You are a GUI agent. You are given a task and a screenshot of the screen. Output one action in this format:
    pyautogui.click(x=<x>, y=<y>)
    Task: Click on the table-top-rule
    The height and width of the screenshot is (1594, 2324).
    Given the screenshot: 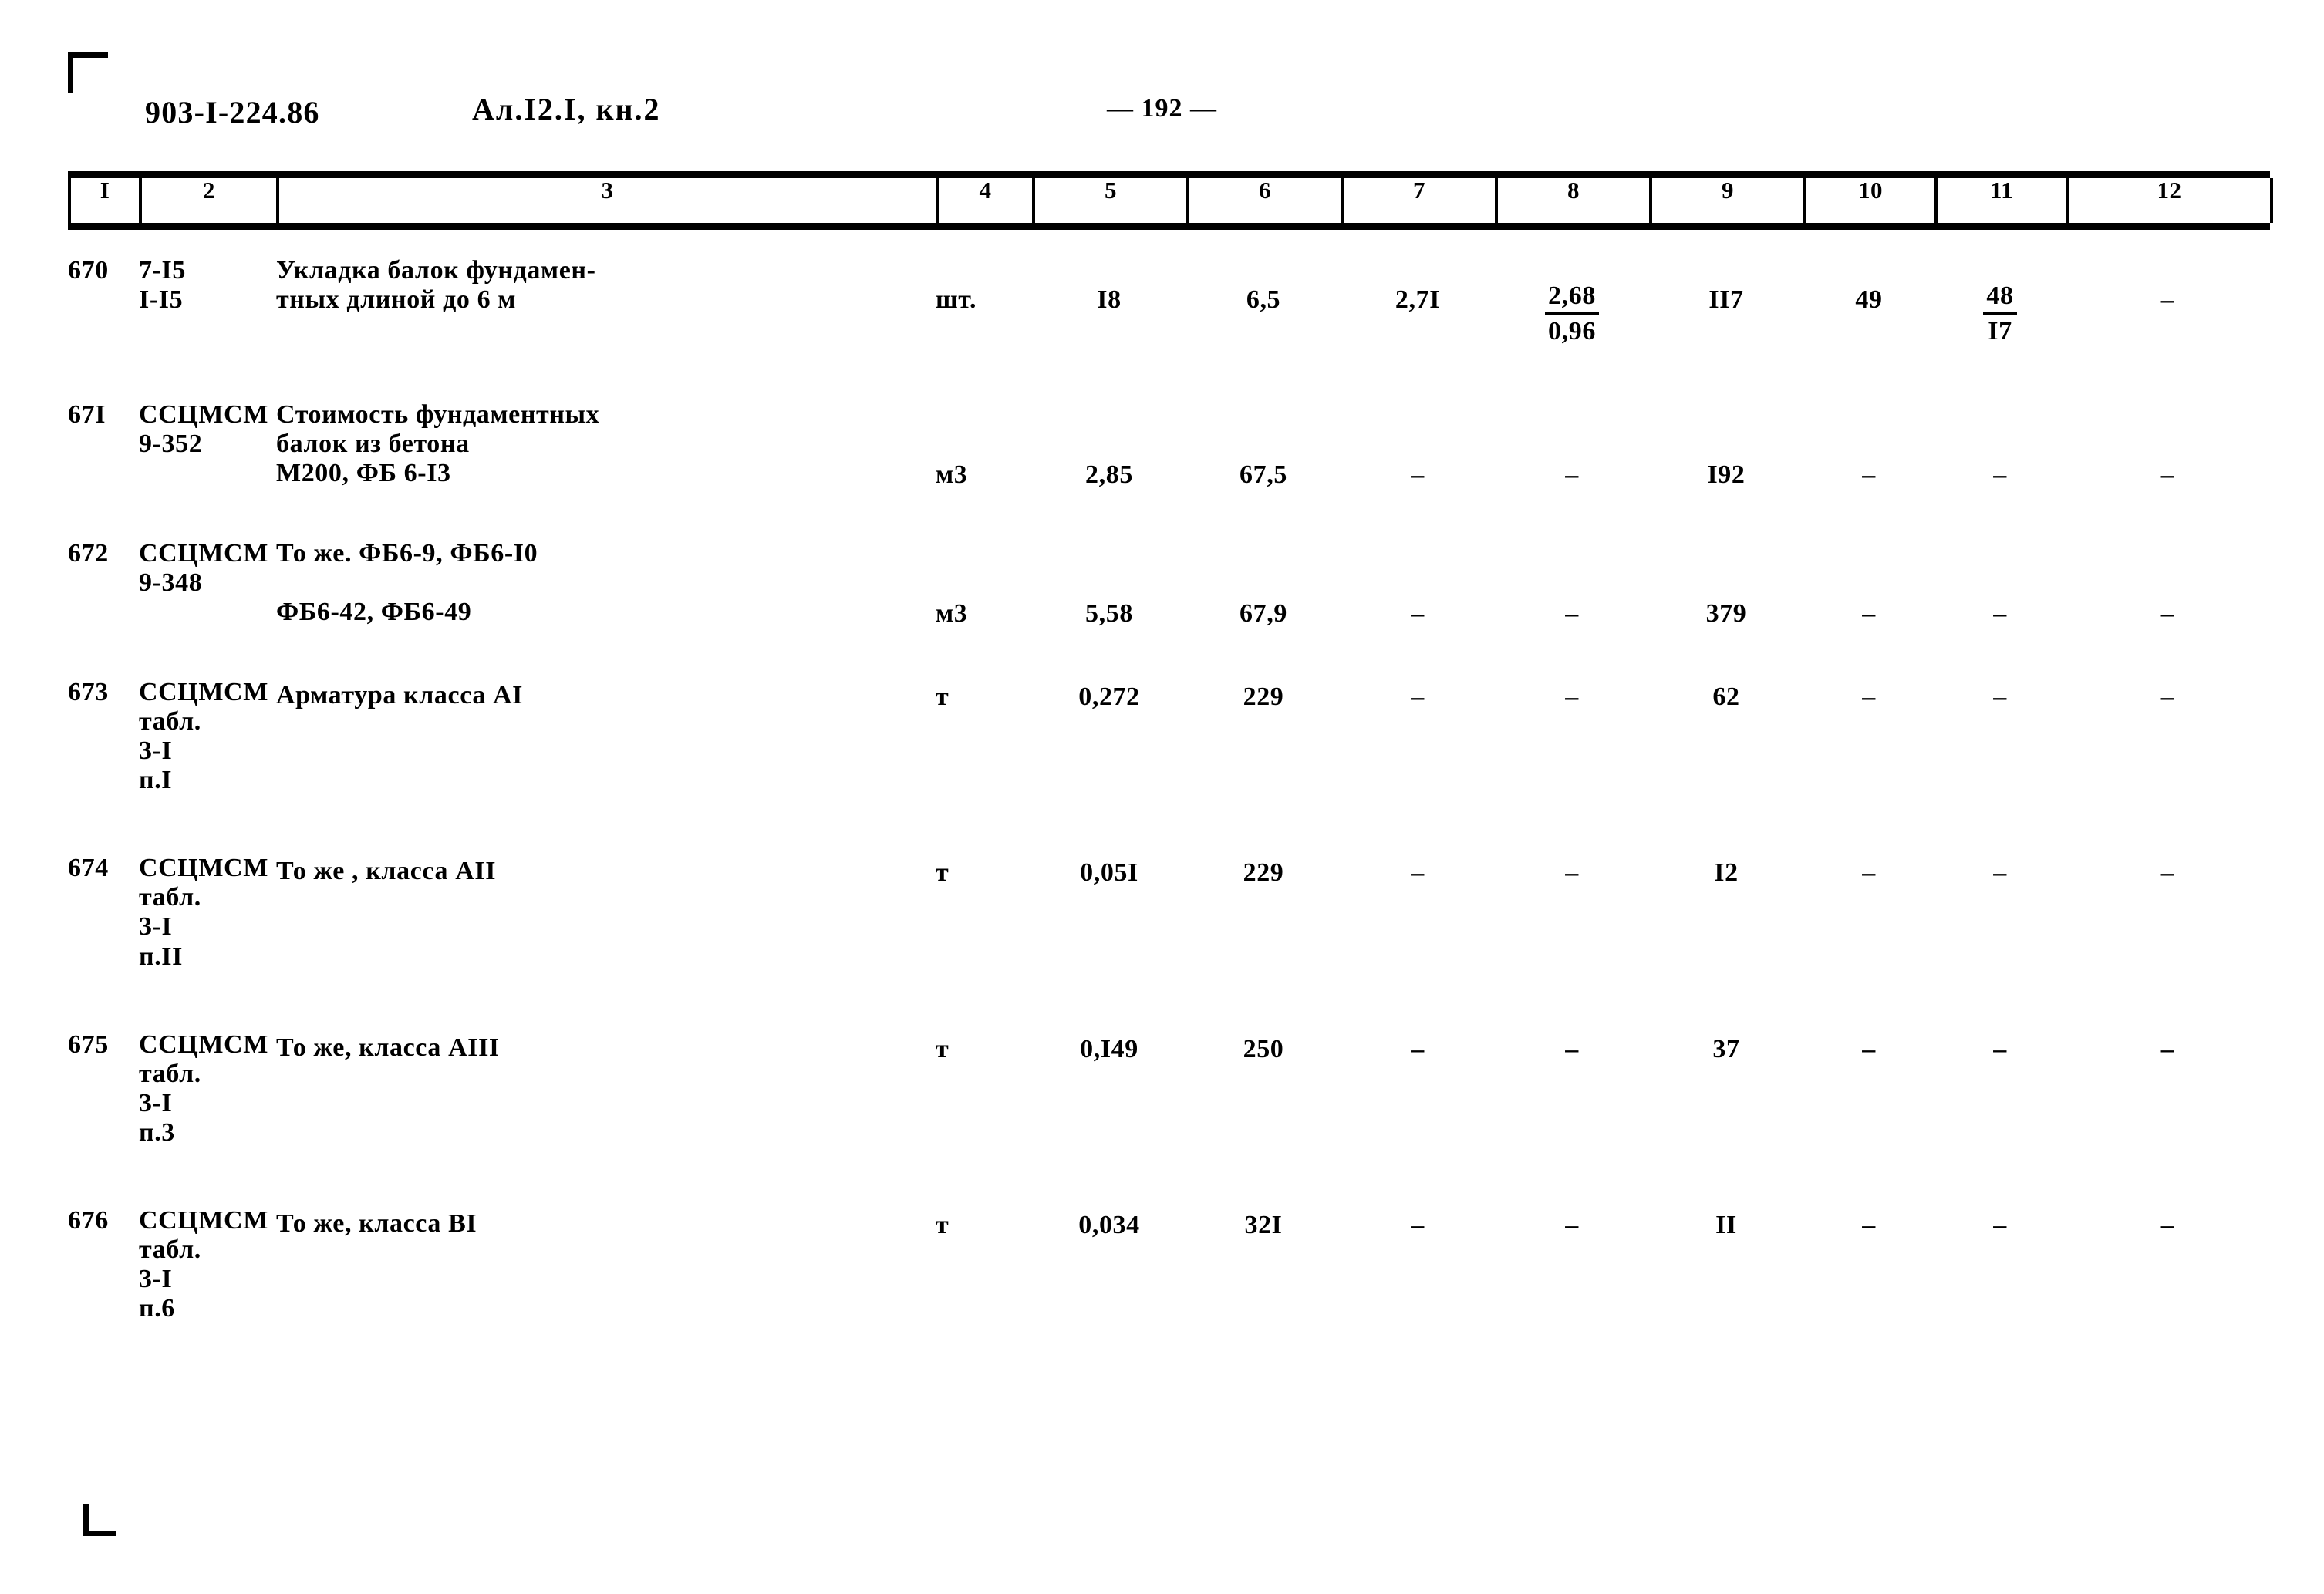 What is the action you would take?
    pyautogui.click(x=1169, y=175)
    